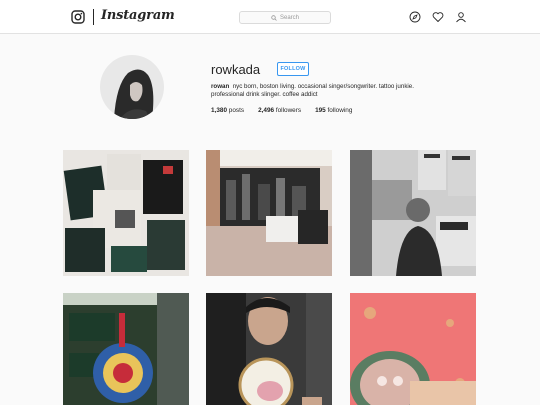 The image size is (540, 405). Describe the element at coordinates (78, 17) in the screenshot. I see `instagram-glyph-icon` at that location.